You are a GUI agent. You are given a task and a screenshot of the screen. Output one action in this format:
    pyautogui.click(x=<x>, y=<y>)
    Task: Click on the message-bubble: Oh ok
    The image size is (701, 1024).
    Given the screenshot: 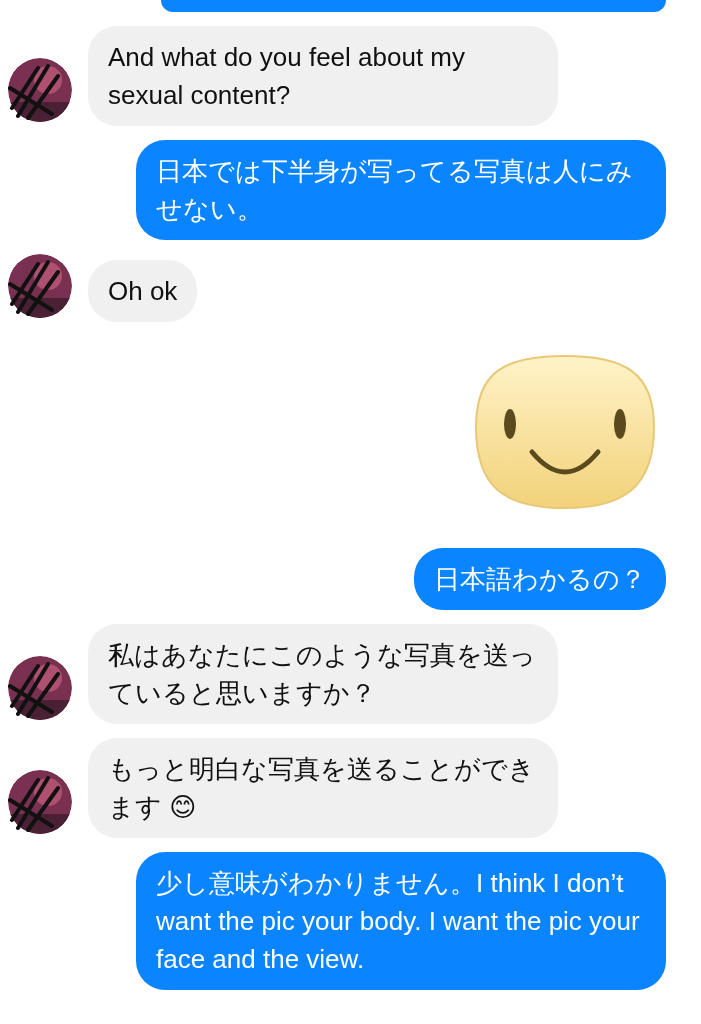 What is the action you would take?
    pyautogui.click(x=143, y=291)
    